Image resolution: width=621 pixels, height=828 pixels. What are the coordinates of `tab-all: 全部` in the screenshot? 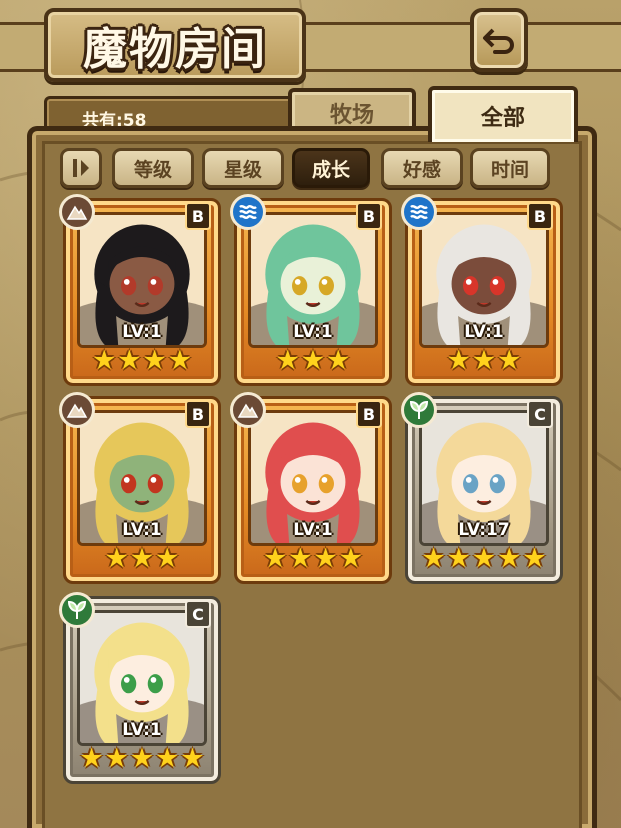 It's located at (503, 114).